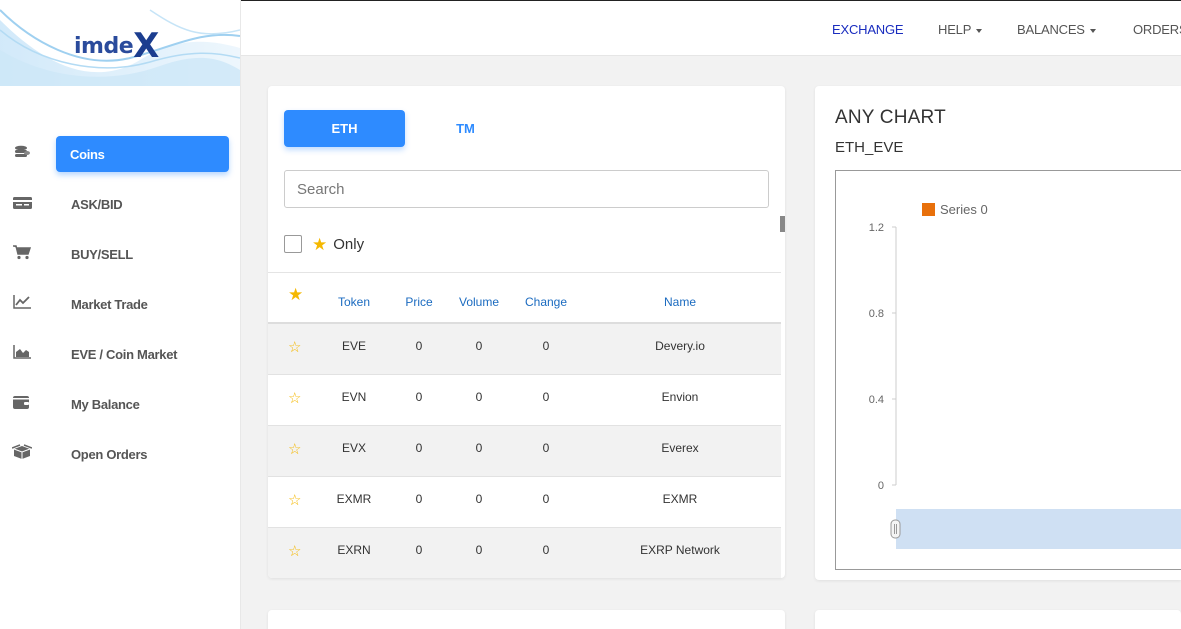 This screenshot has height=629, width=1181. I want to click on cell-token: EXMR, so click(354, 499).